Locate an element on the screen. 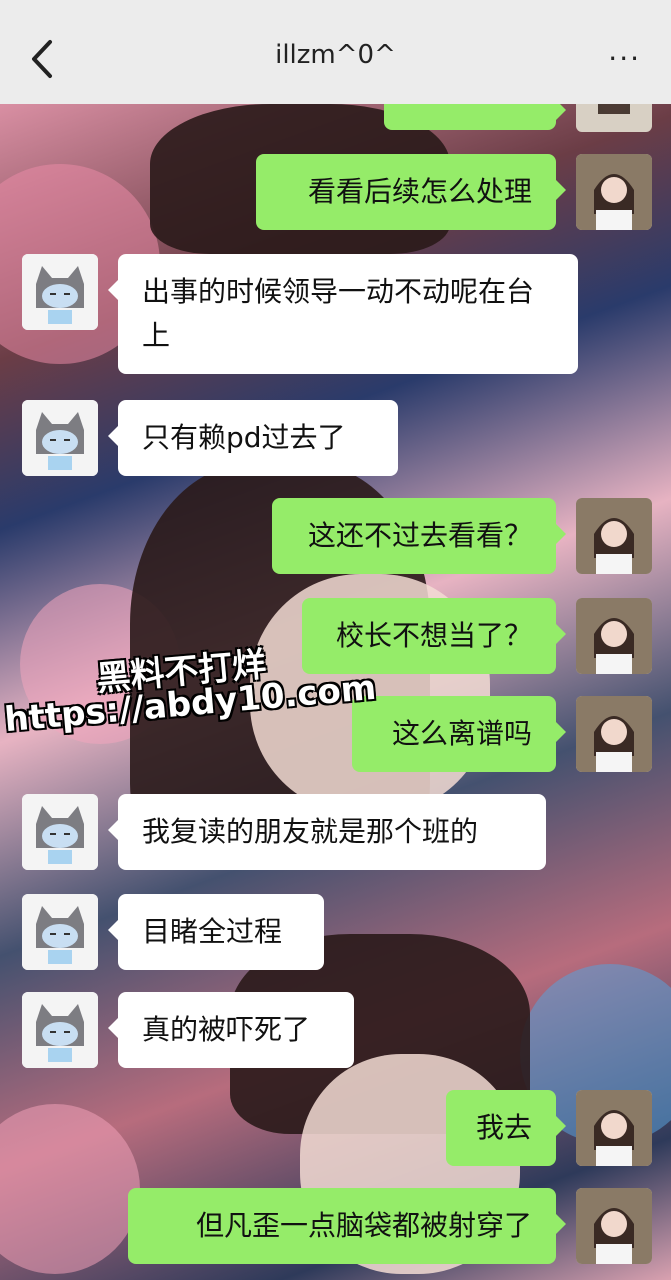  chat-header: illzm^0^ ··· is located at coordinates (335, 52).